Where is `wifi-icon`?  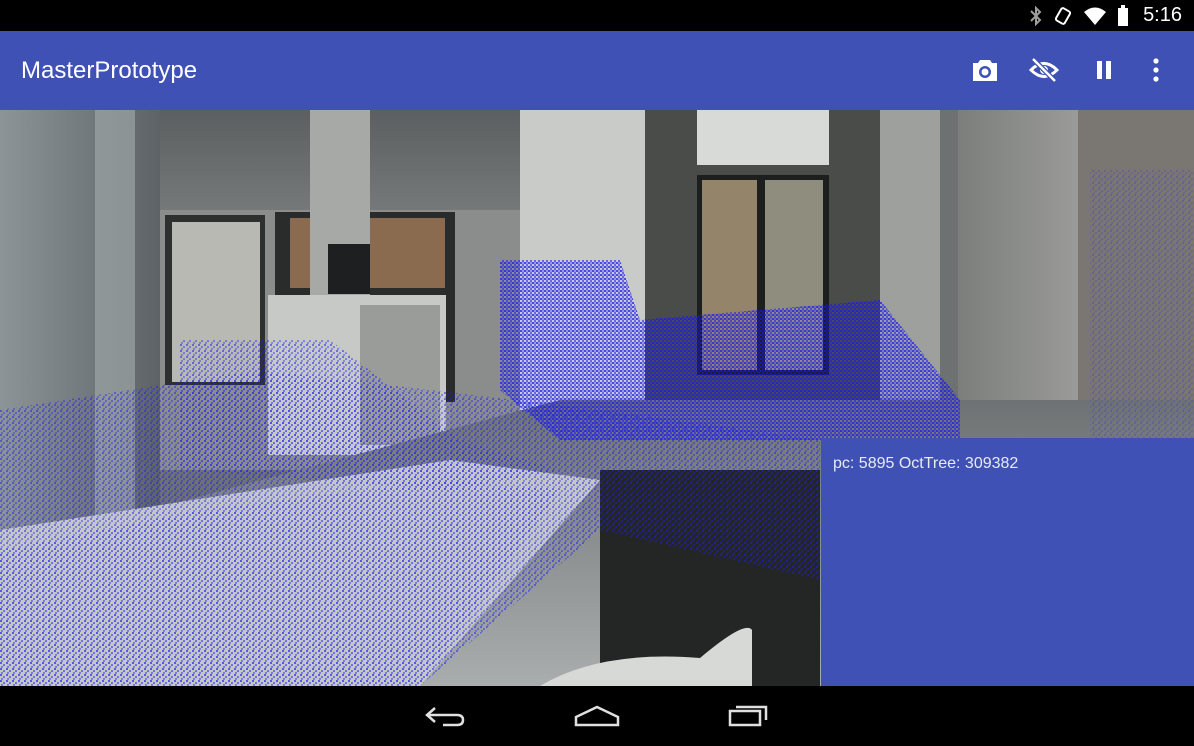 wifi-icon is located at coordinates (1095, 16).